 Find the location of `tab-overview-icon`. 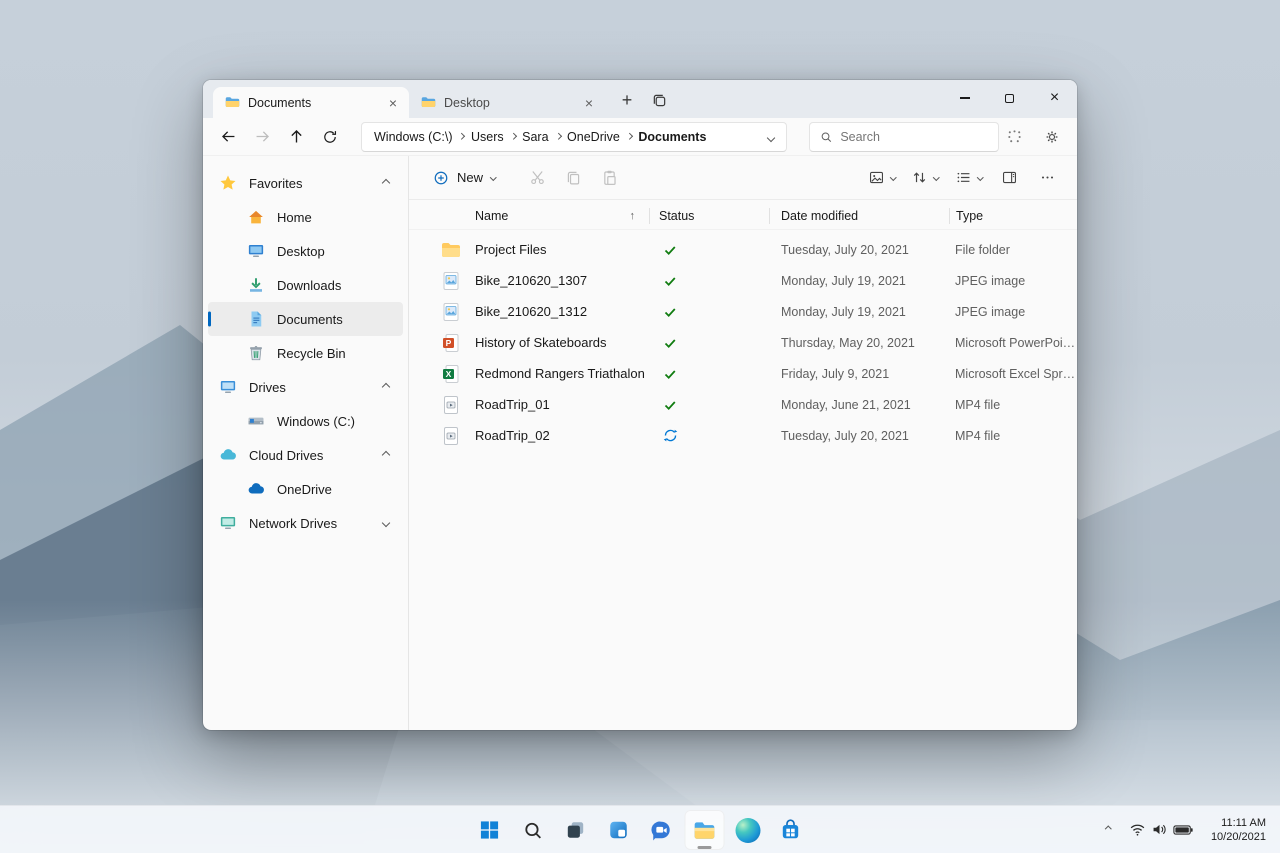

tab-overview-icon is located at coordinates (659, 100).